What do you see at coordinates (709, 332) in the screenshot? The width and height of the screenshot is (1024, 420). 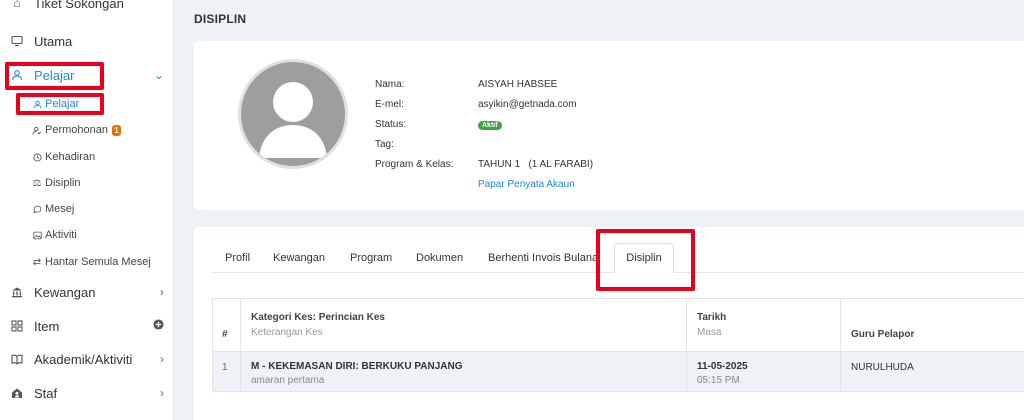 I see `header-time: Masa` at bounding box center [709, 332].